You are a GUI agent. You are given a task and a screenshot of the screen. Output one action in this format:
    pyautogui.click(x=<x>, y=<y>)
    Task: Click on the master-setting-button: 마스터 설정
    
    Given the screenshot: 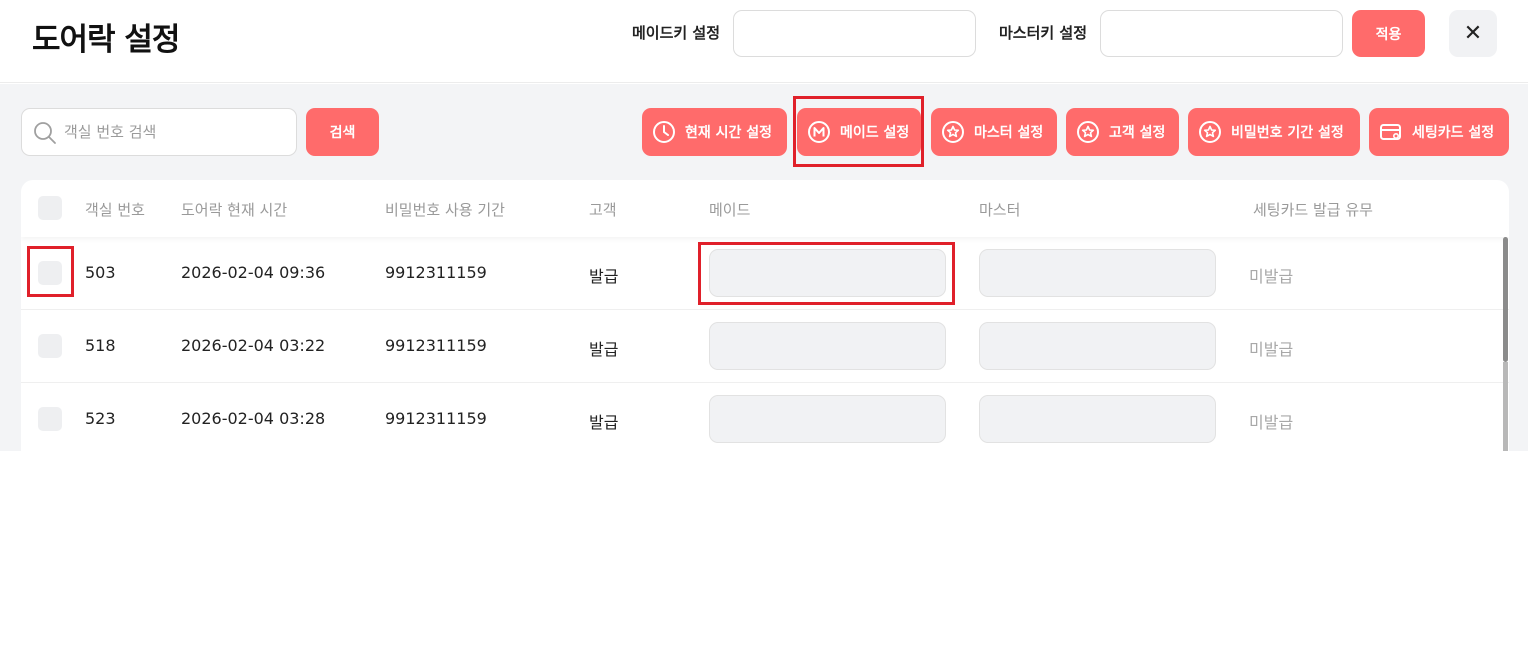 What is the action you would take?
    pyautogui.click(x=994, y=132)
    